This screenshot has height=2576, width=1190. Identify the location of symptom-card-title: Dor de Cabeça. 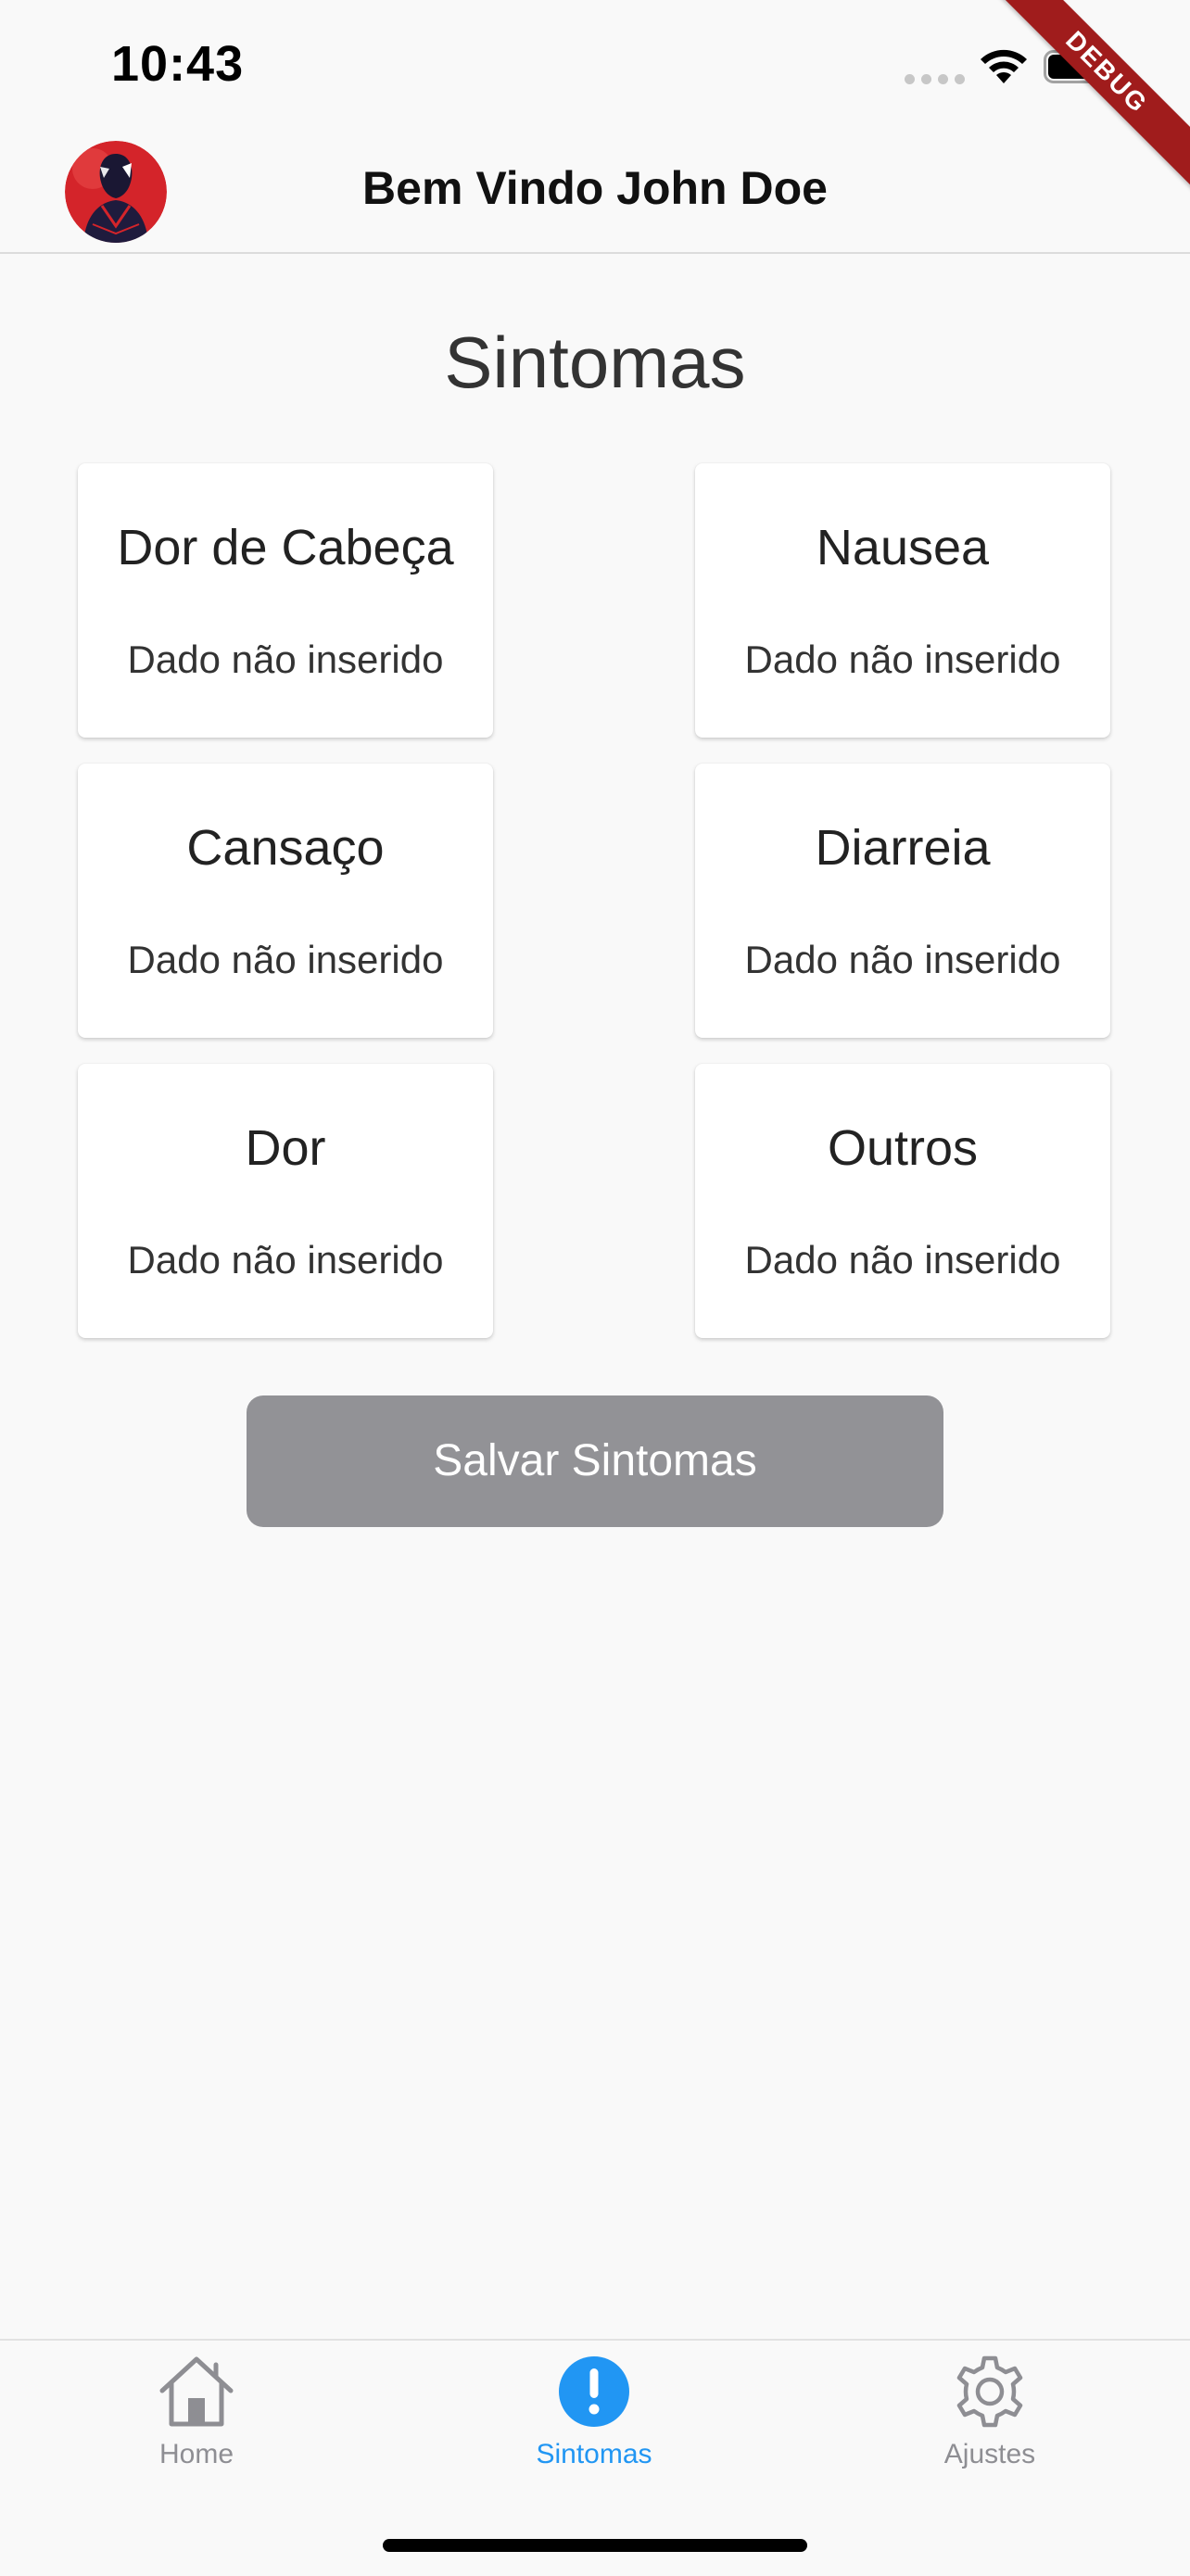
(285, 547).